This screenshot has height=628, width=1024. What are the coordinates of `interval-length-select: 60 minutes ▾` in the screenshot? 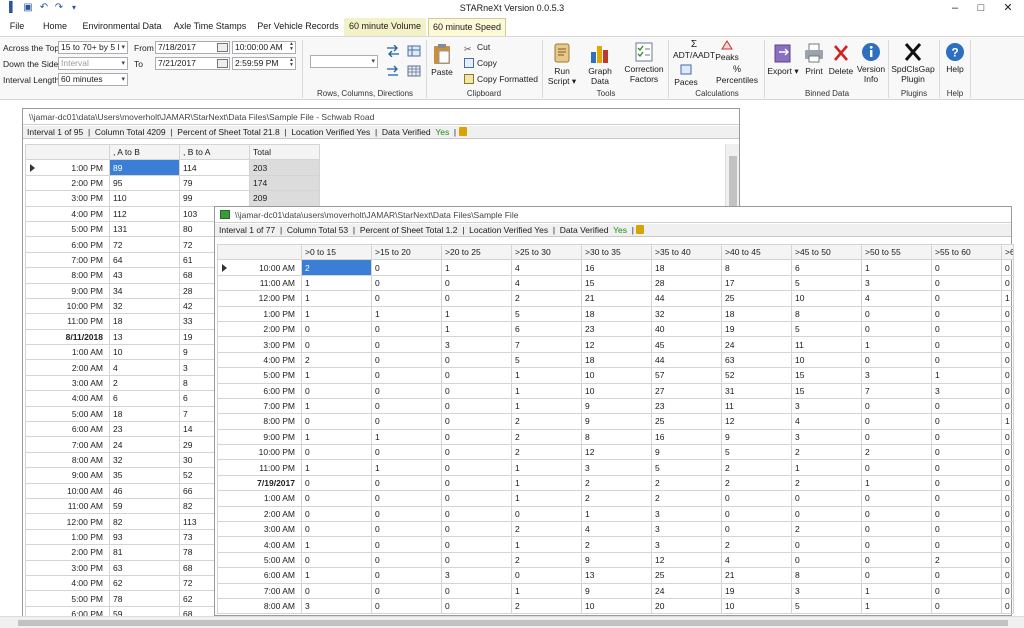 It's located at (93, 79).